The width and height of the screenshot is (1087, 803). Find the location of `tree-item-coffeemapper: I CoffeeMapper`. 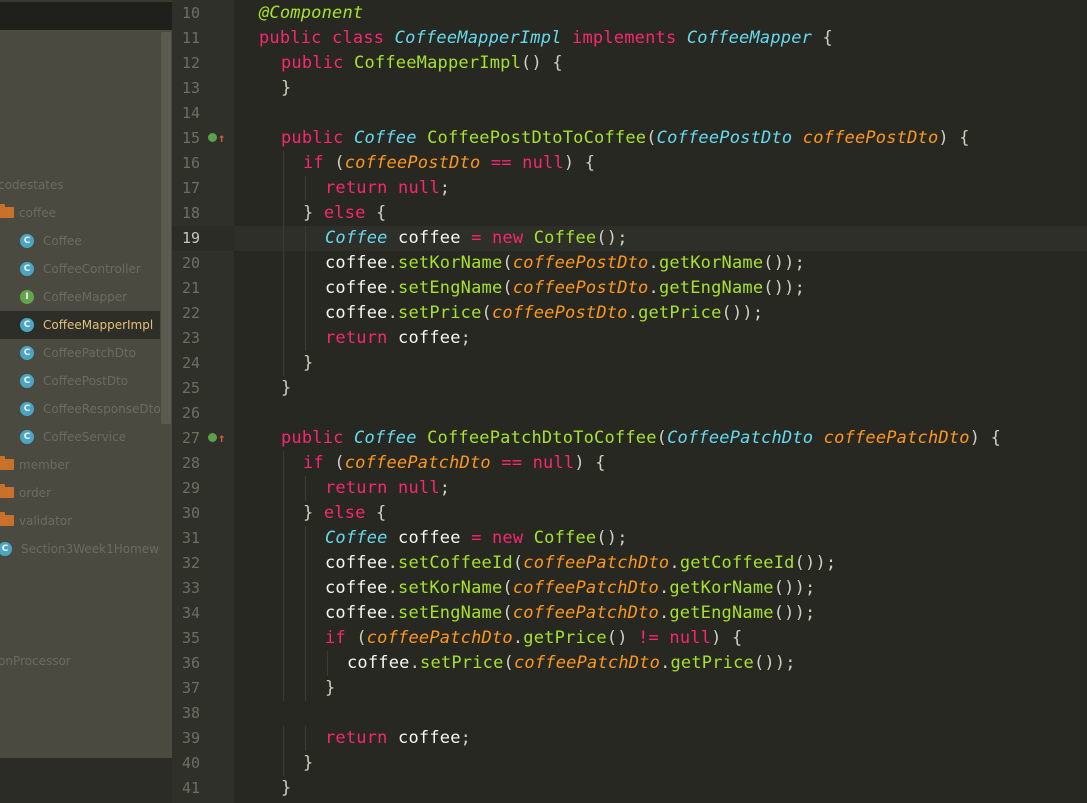

tree-item-coffeemapper: I CoffeeMapper is located at coordinates (80, 297).